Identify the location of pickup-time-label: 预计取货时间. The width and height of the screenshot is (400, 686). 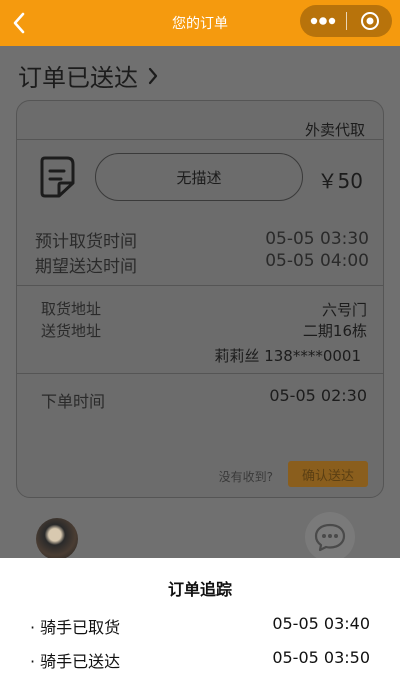
(86, 242).